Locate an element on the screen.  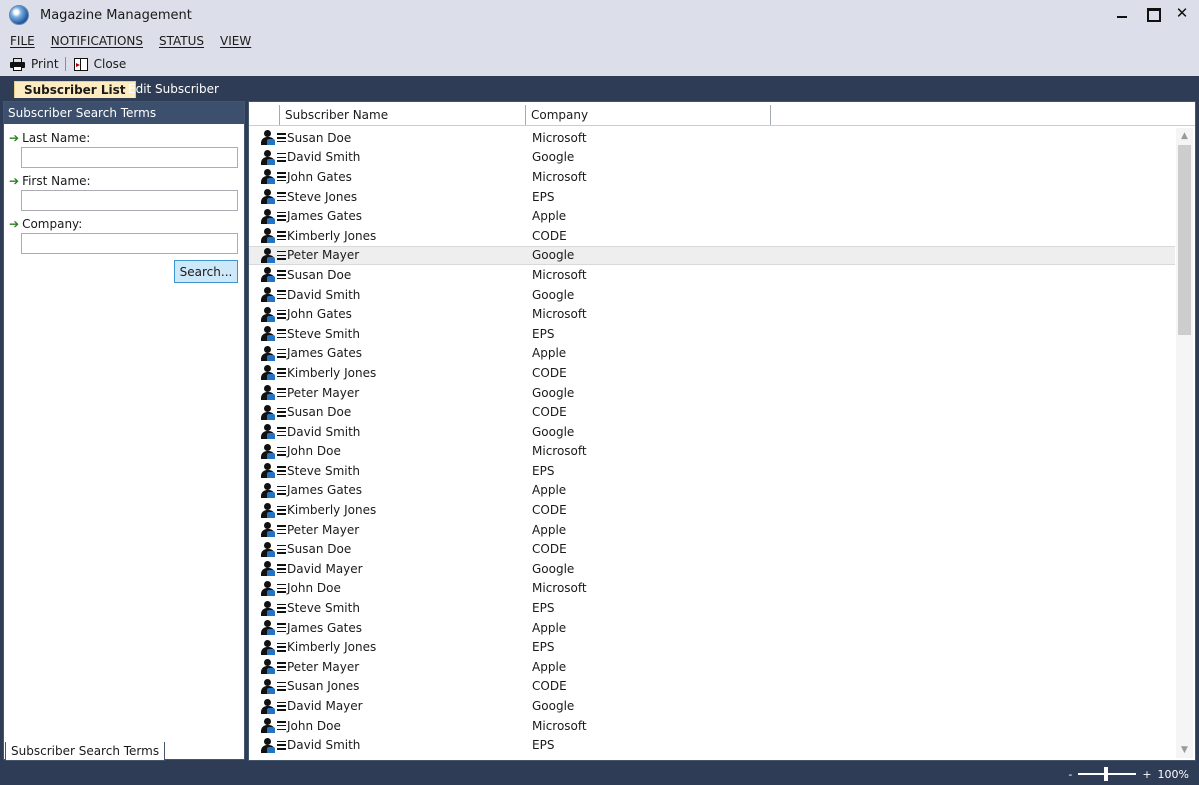
close-button: Close is located at coordinates (99, 64).